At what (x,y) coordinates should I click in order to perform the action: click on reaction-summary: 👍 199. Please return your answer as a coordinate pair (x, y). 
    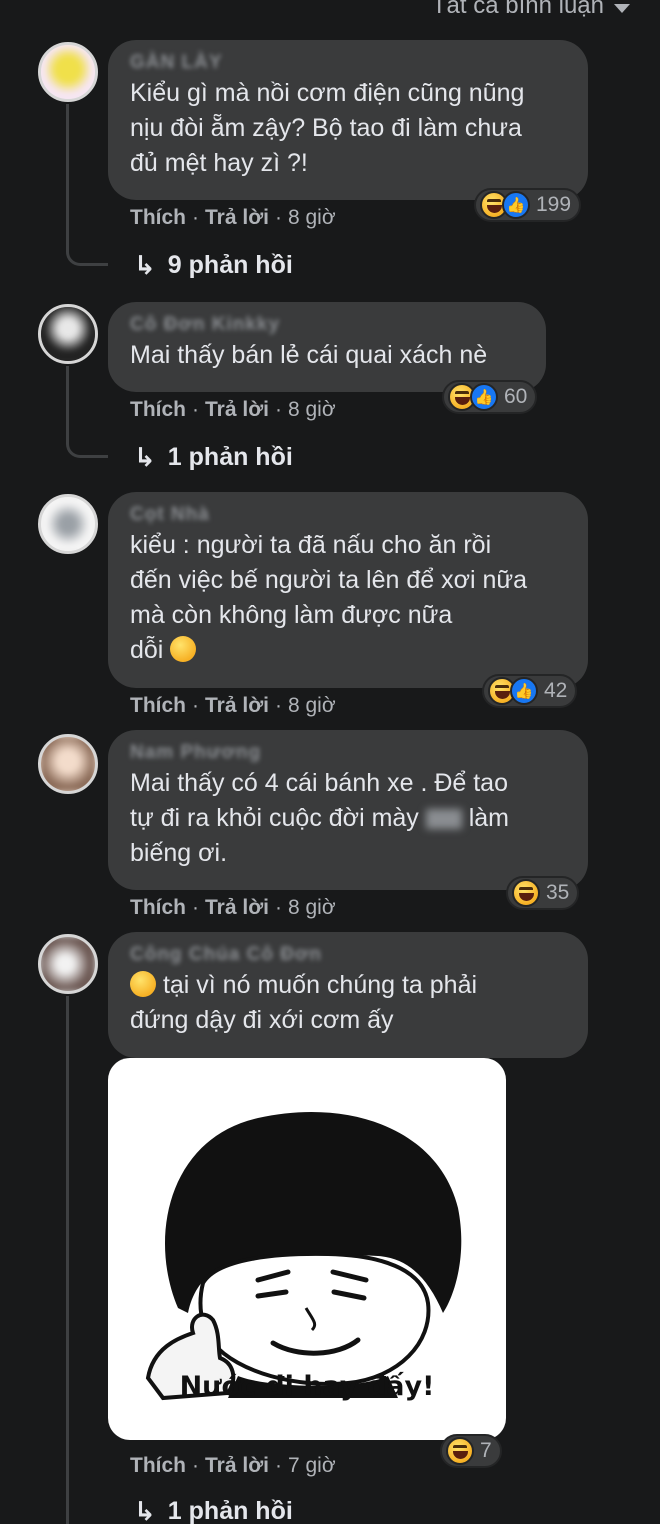
    Looking at the image, I should click on (528, 205).